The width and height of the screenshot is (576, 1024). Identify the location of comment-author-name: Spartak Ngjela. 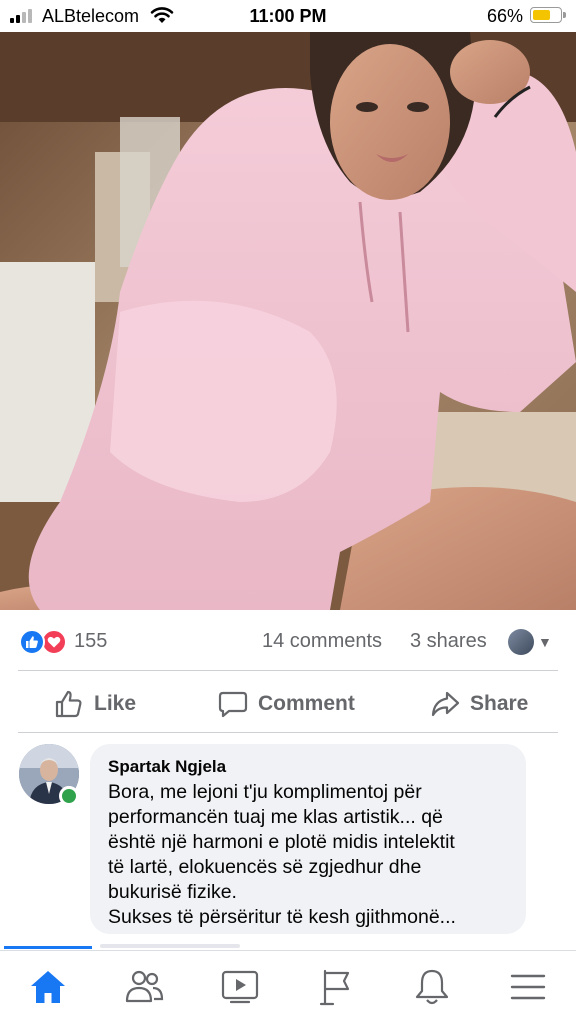
(310, 767).